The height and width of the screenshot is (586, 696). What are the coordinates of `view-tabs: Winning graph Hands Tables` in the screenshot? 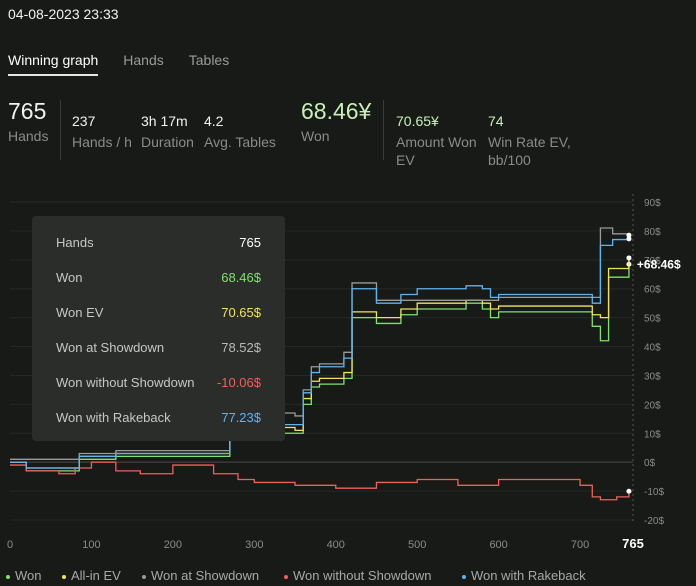 It's located at (131, 64).